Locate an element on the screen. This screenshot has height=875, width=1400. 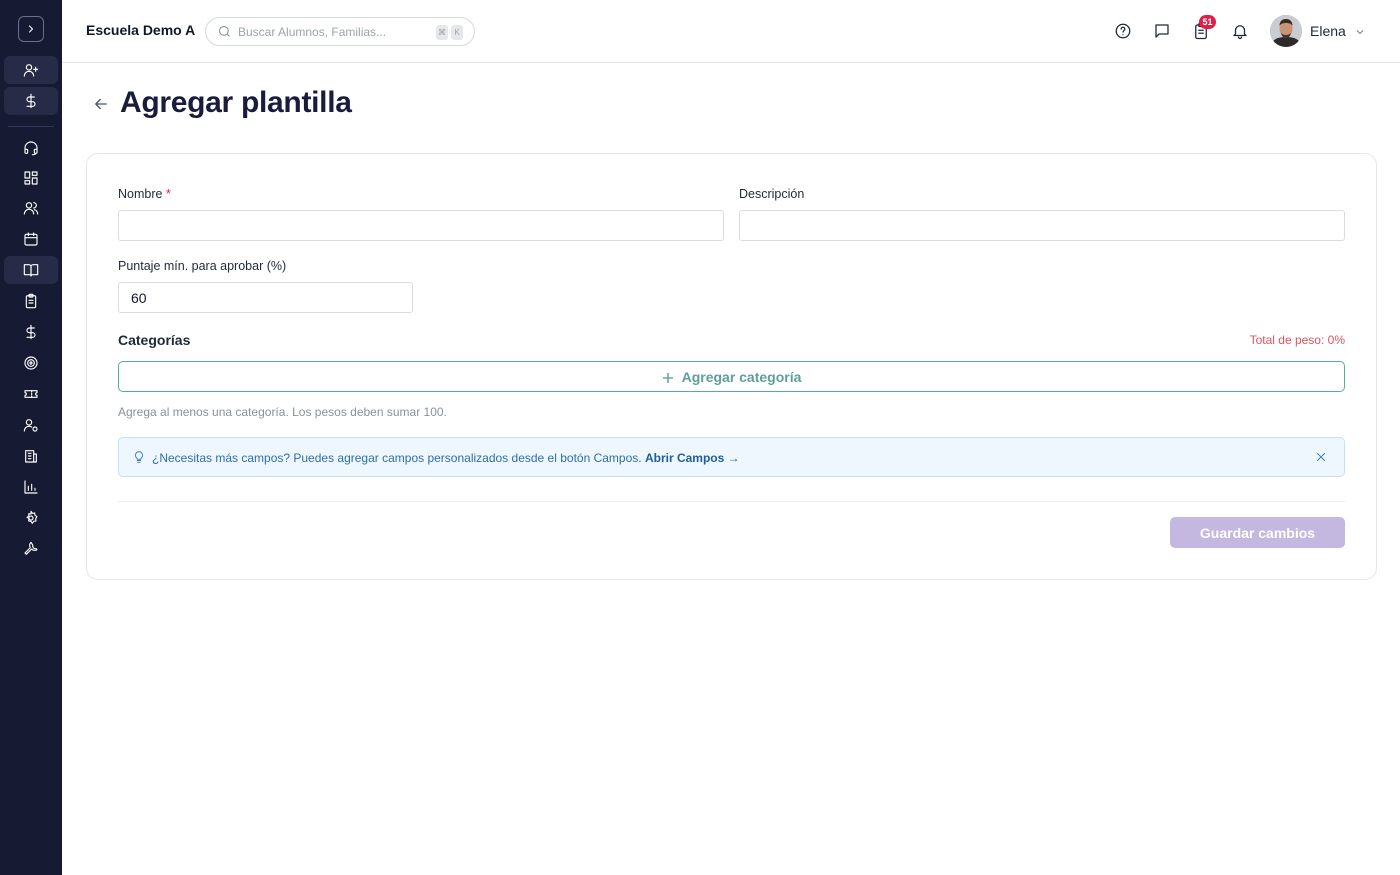
user-avatar is located at coordinates (1286, 31).